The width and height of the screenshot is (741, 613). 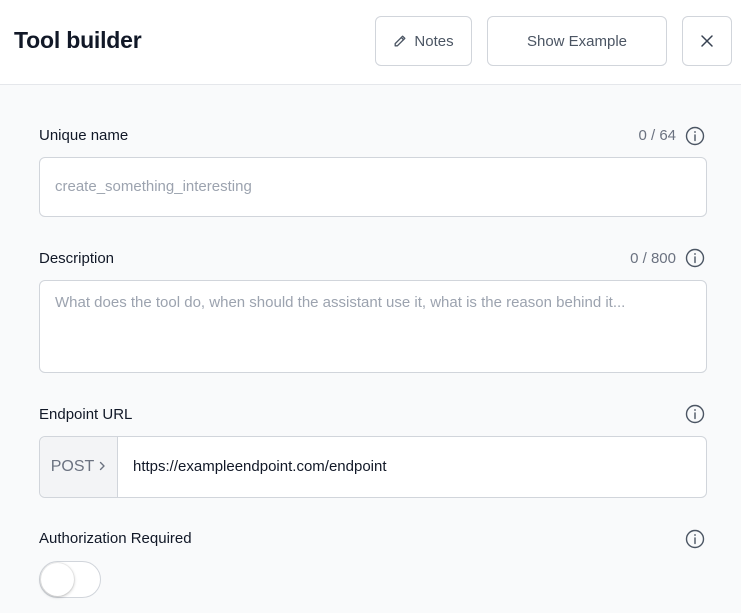 What do you see at coordinates (695, 136) in the screenshot?
I see `unique-name-info-icon` at bounding box center [695, 136].